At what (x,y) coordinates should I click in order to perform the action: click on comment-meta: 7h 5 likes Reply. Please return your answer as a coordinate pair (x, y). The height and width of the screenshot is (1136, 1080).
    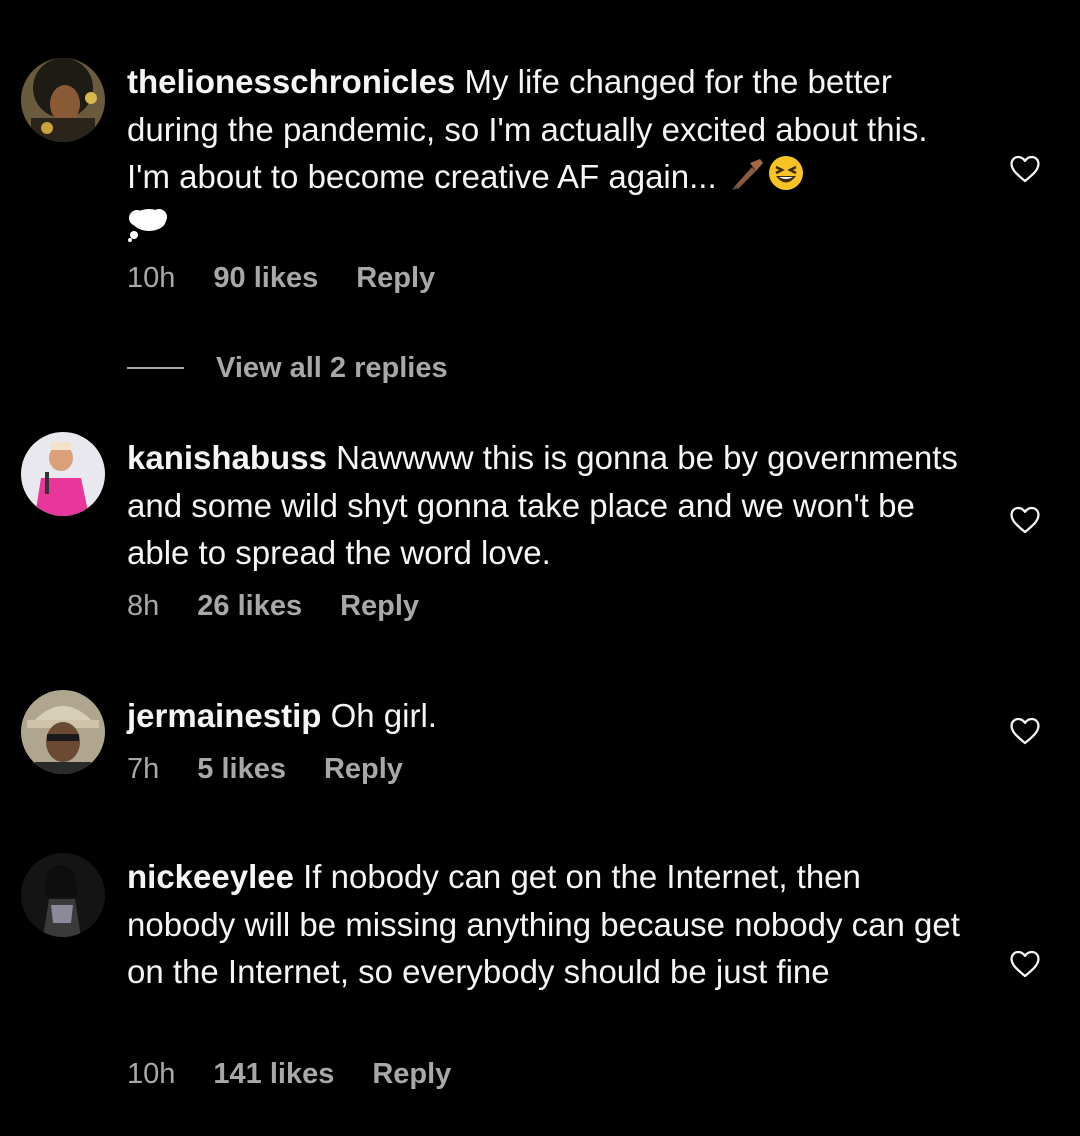
    Looking at the image, I should click on (284, 769).